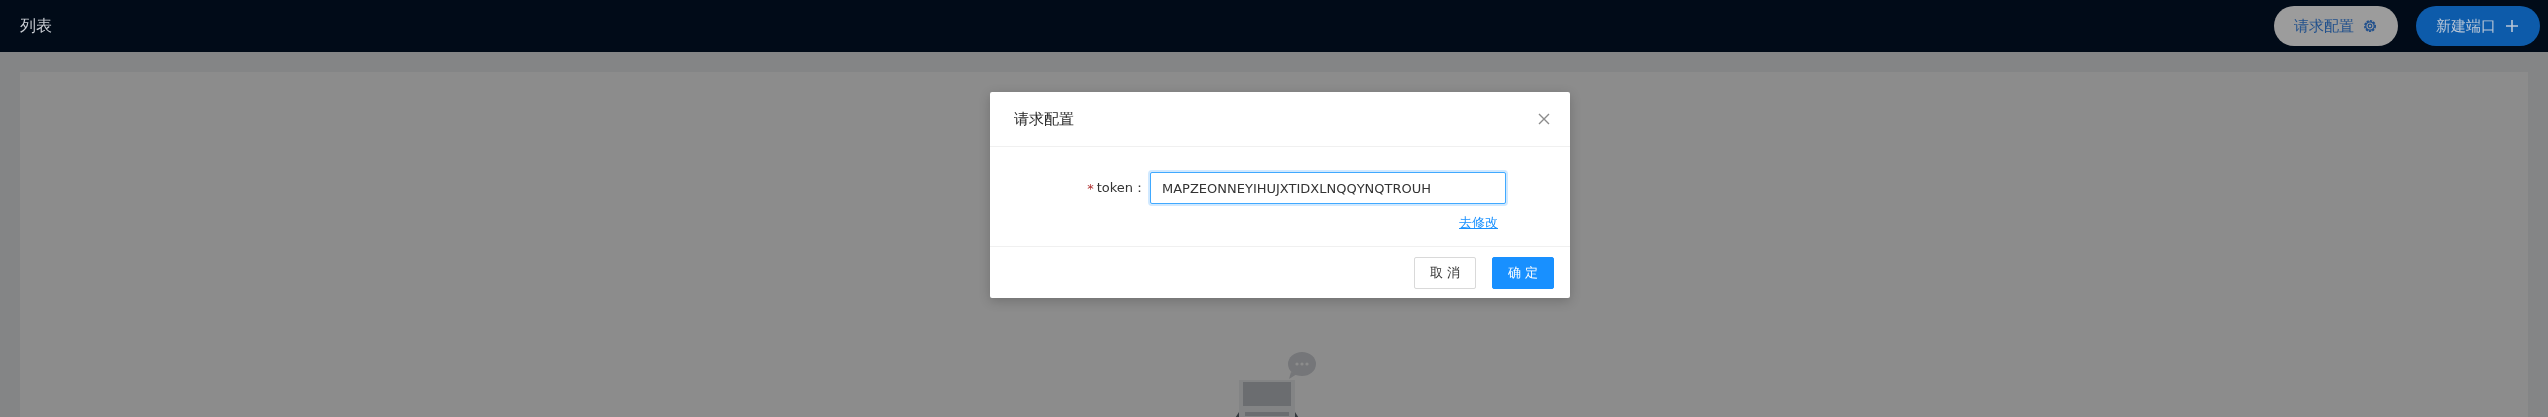 This screenshot has height=417, width=2548. What do you see at coordinates (1328, 188) in the screenshot?
I see `token-field: MAPZEONNEYIHUJXTIDXLNQQYNQTROUH` at bounding box center [1328, 188].